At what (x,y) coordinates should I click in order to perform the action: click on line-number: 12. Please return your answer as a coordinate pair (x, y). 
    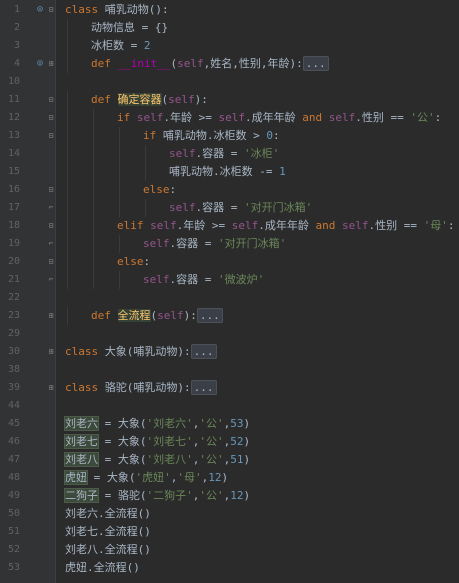
    Looking at the image, I should click on (13, 117).